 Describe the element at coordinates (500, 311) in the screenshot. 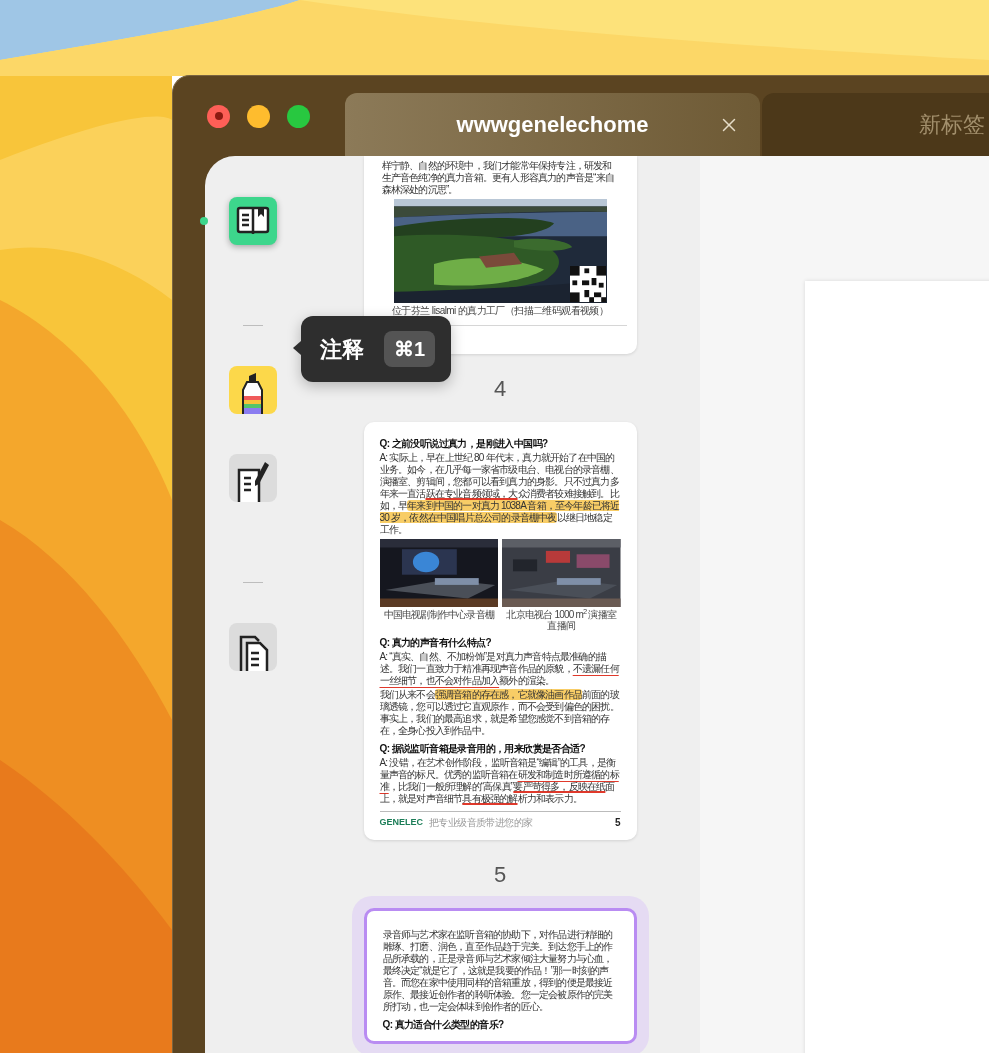

I see `image-caption: 位于芬兰 Iisalmi 的真力工厂（扫描二维码观看视频）` at that location.